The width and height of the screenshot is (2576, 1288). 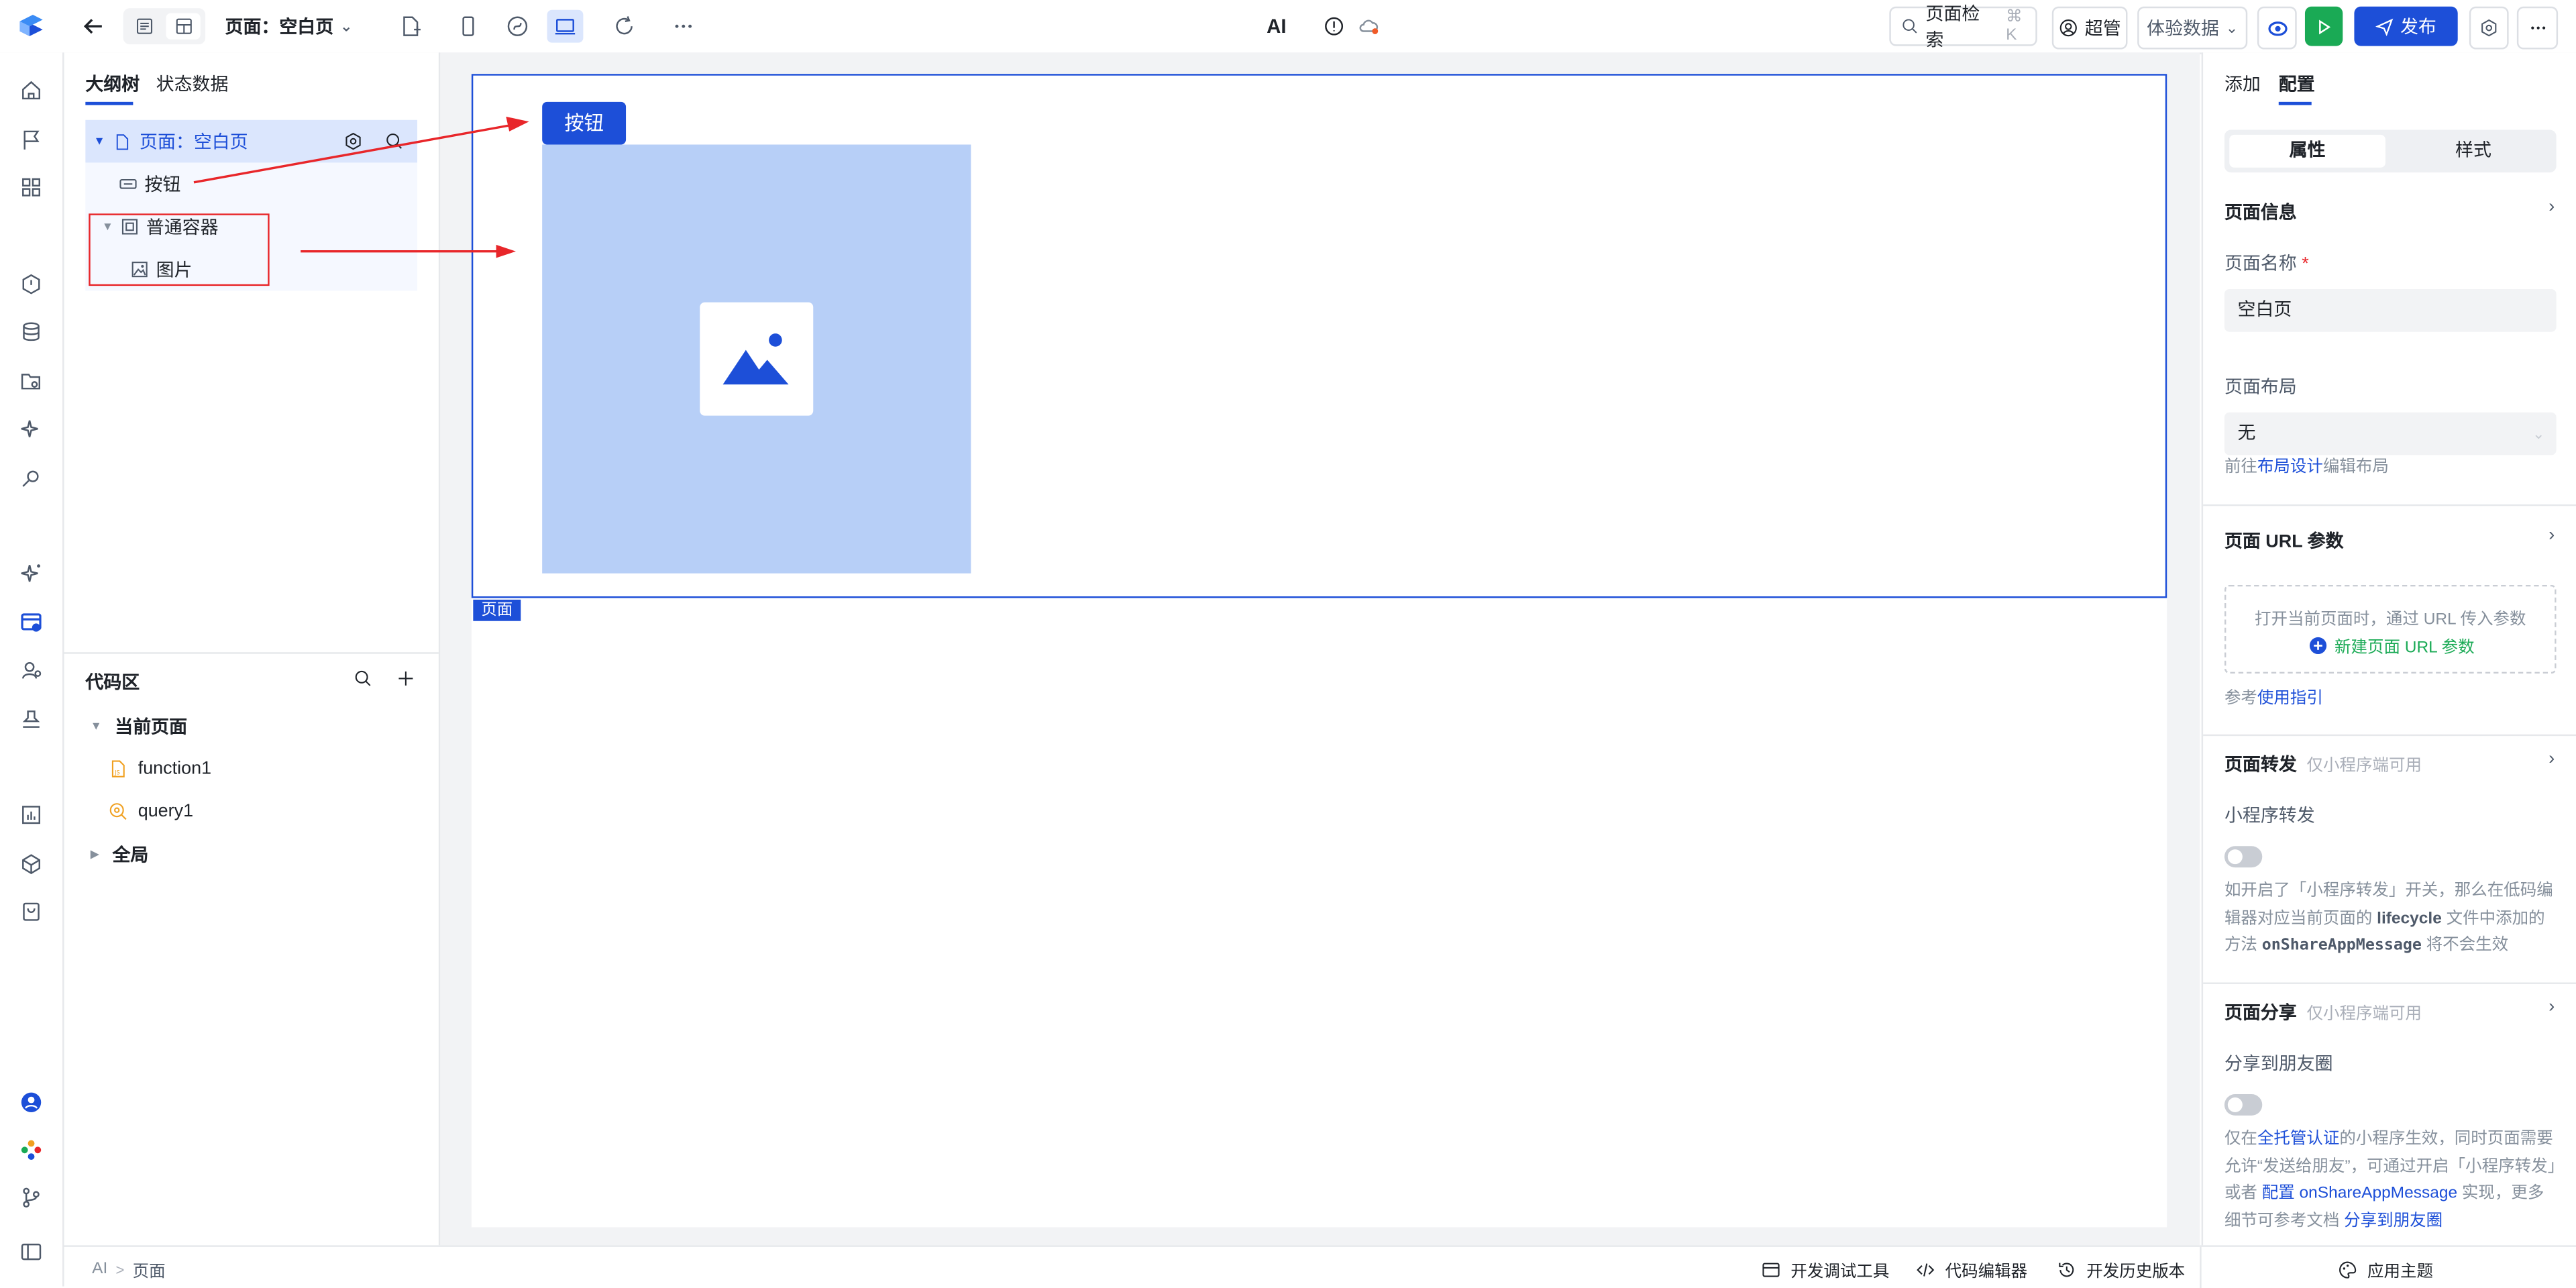 I want to click on tree-node-button: 按钮, so click(x=251, y=183).